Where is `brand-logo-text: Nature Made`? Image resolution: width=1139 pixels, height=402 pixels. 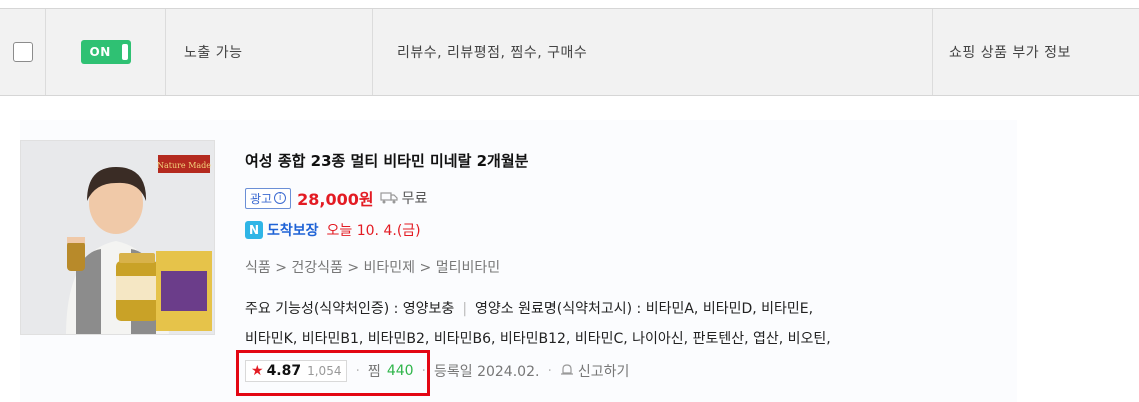 brand-logo-text: Nature Made is located at coordinates (184, 165).